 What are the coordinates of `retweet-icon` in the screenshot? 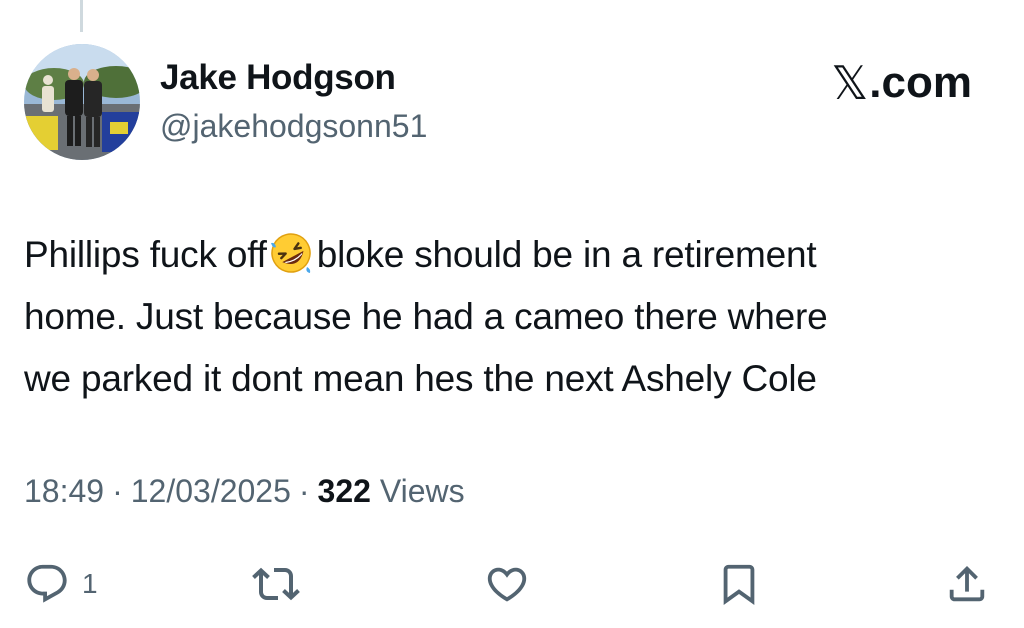 It's located at (276, 584).